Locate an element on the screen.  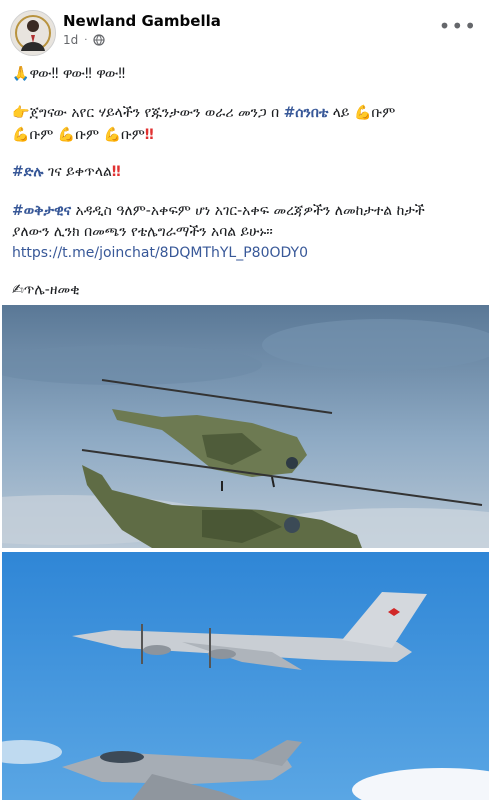
text-line-7: https://t.me/joinchat/8DQMThYL_P80ODY0 is located at coordinates (160, 253).